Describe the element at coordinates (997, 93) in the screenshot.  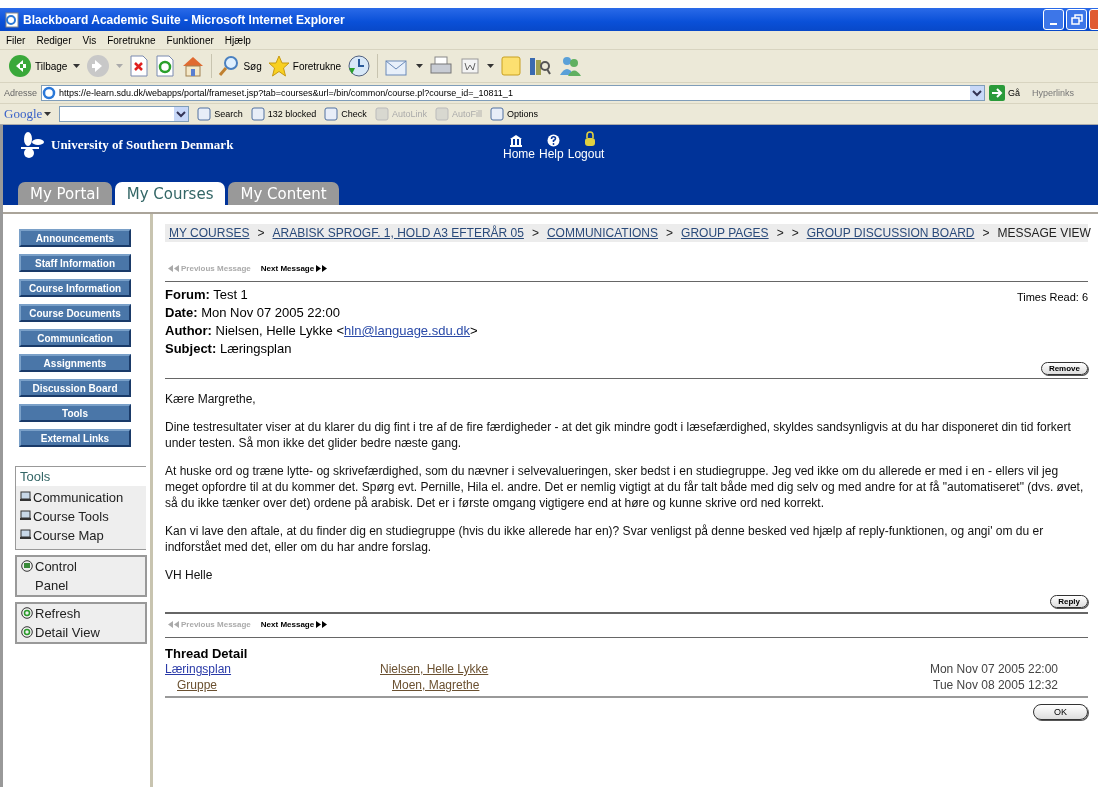
I see `arrow-icon` at that location.